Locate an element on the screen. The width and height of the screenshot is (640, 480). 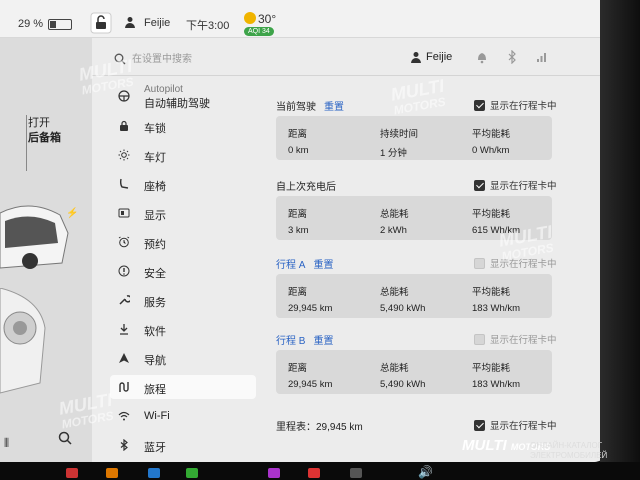
sidebar-item-label: 车锁 is located at coordinates (155, 129).